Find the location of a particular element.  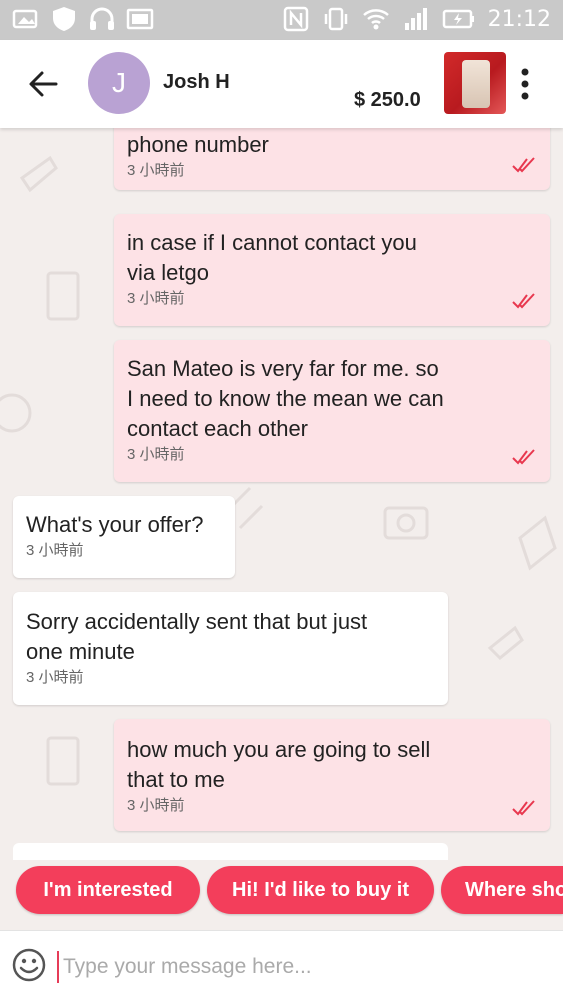

vibrate-icon is located at coordinates (335, 19).